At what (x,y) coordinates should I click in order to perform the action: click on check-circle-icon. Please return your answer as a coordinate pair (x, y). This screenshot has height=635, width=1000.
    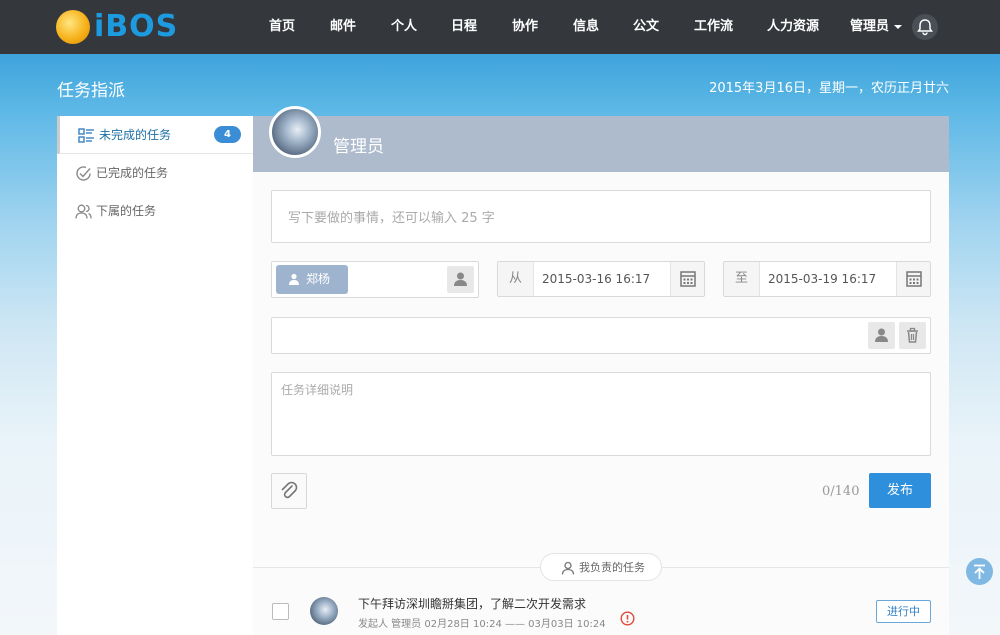
    Looking at the image, I should click on (83, 173).